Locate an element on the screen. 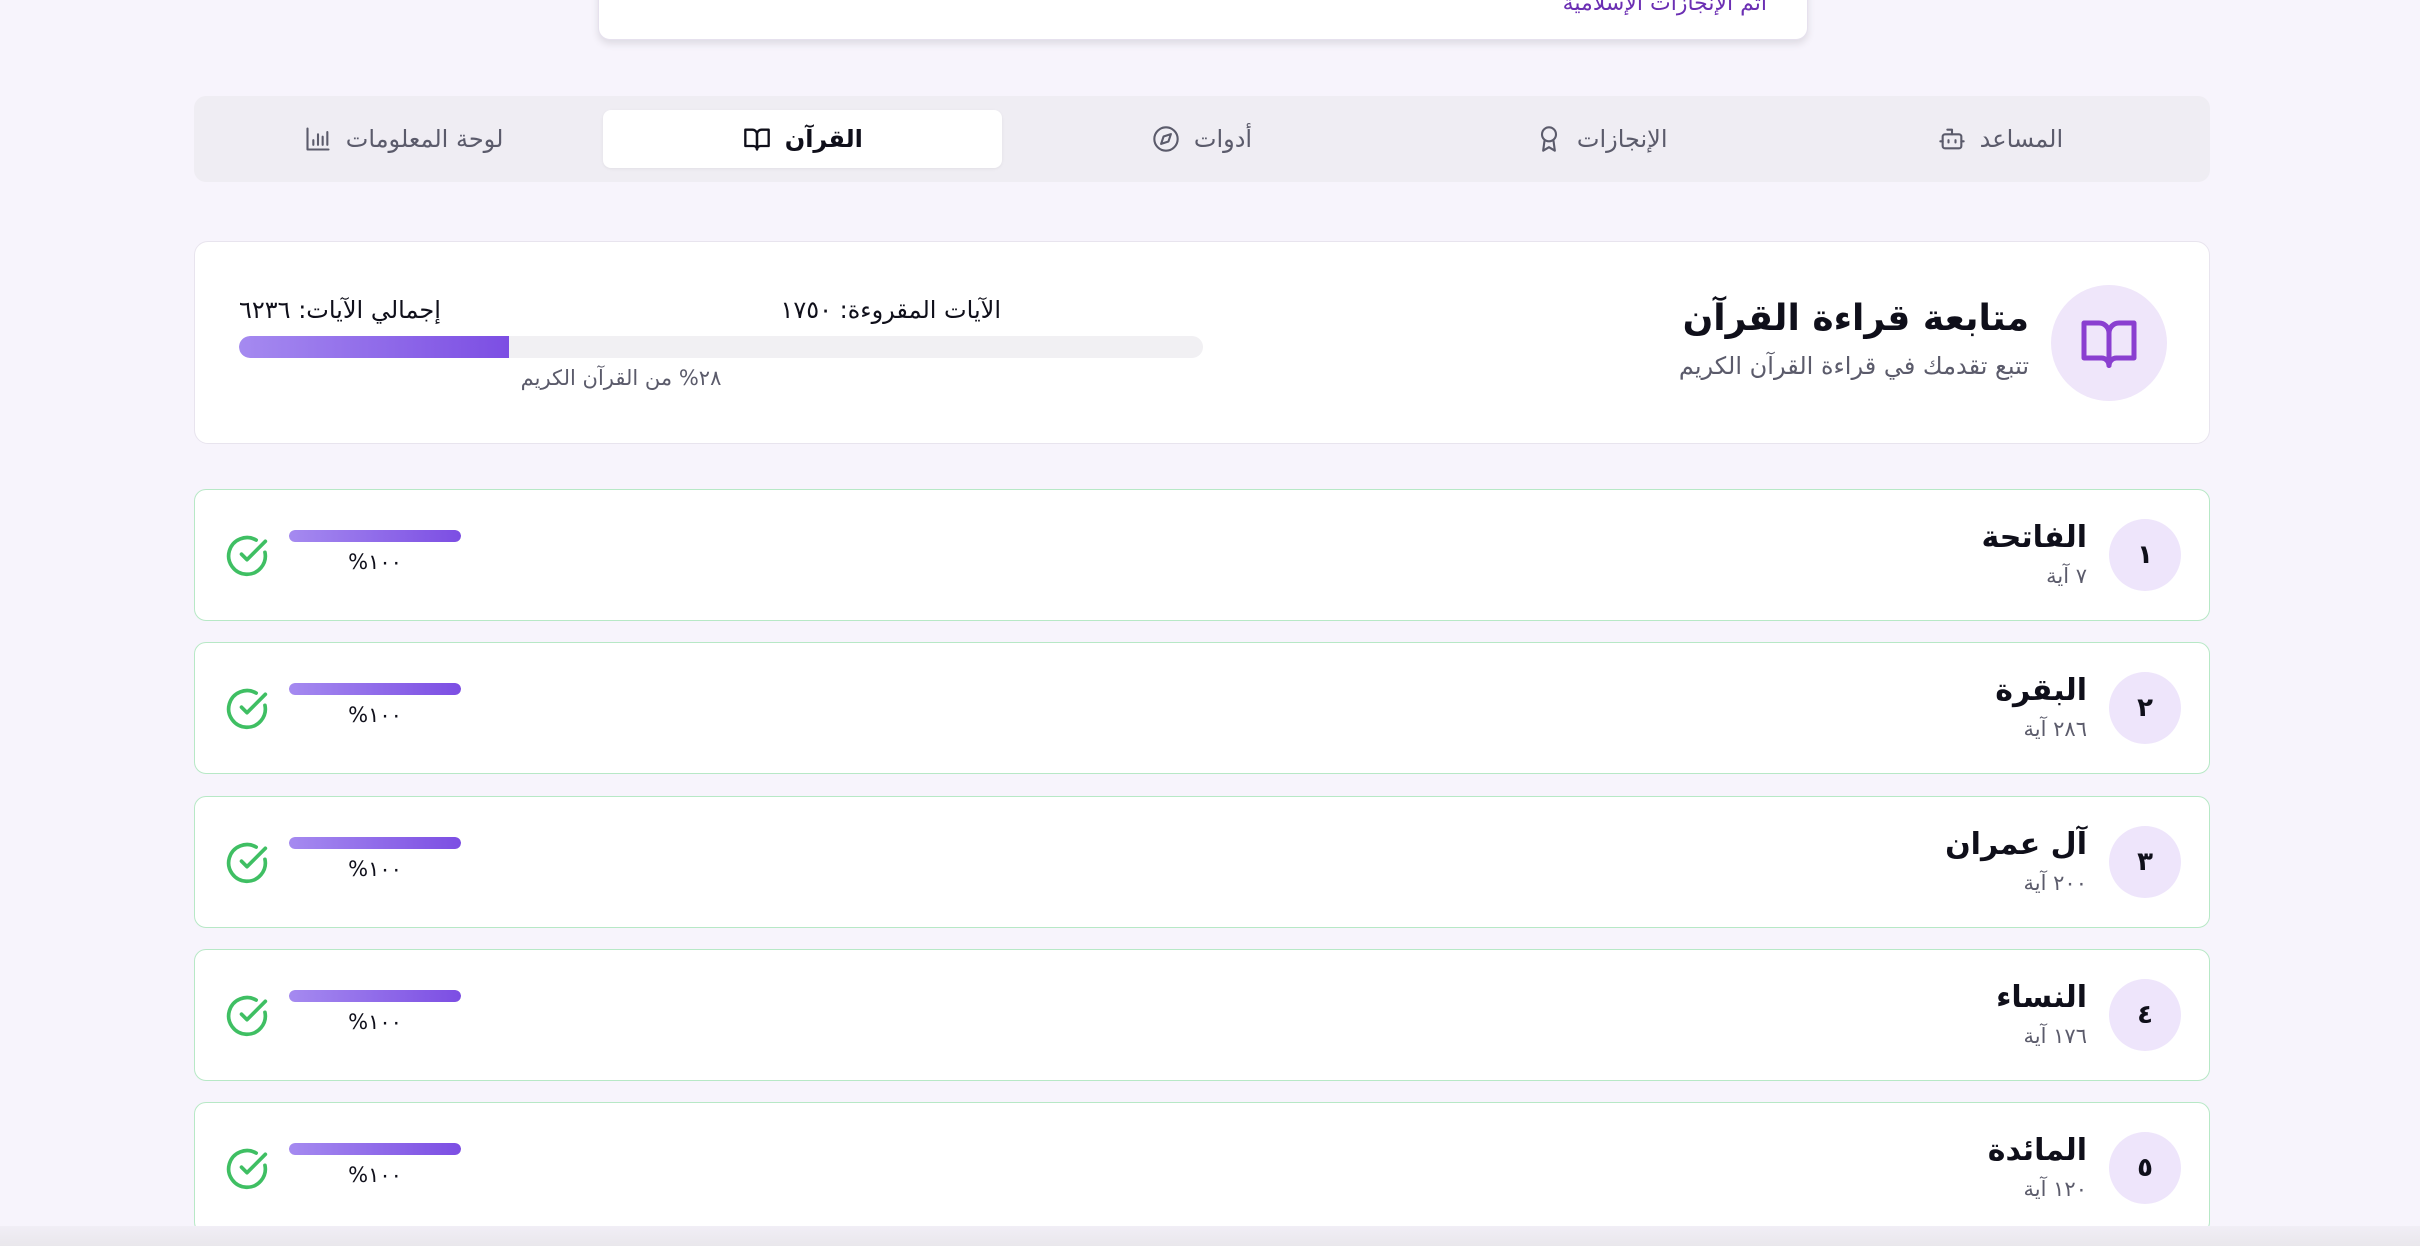 Image resolution: width=2420 pixels, height=1246 pixels. top-card: اتم الإنجازات الإسلامية is located at coordinates (1203, 20).